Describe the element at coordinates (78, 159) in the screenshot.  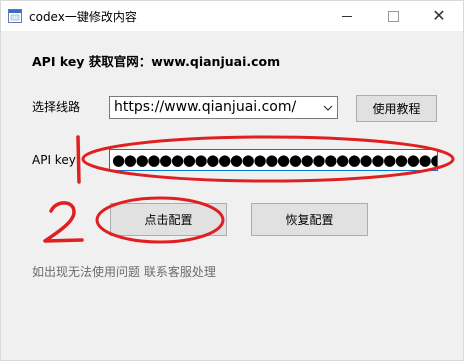
I see `annotation-step1-mark` at that location.